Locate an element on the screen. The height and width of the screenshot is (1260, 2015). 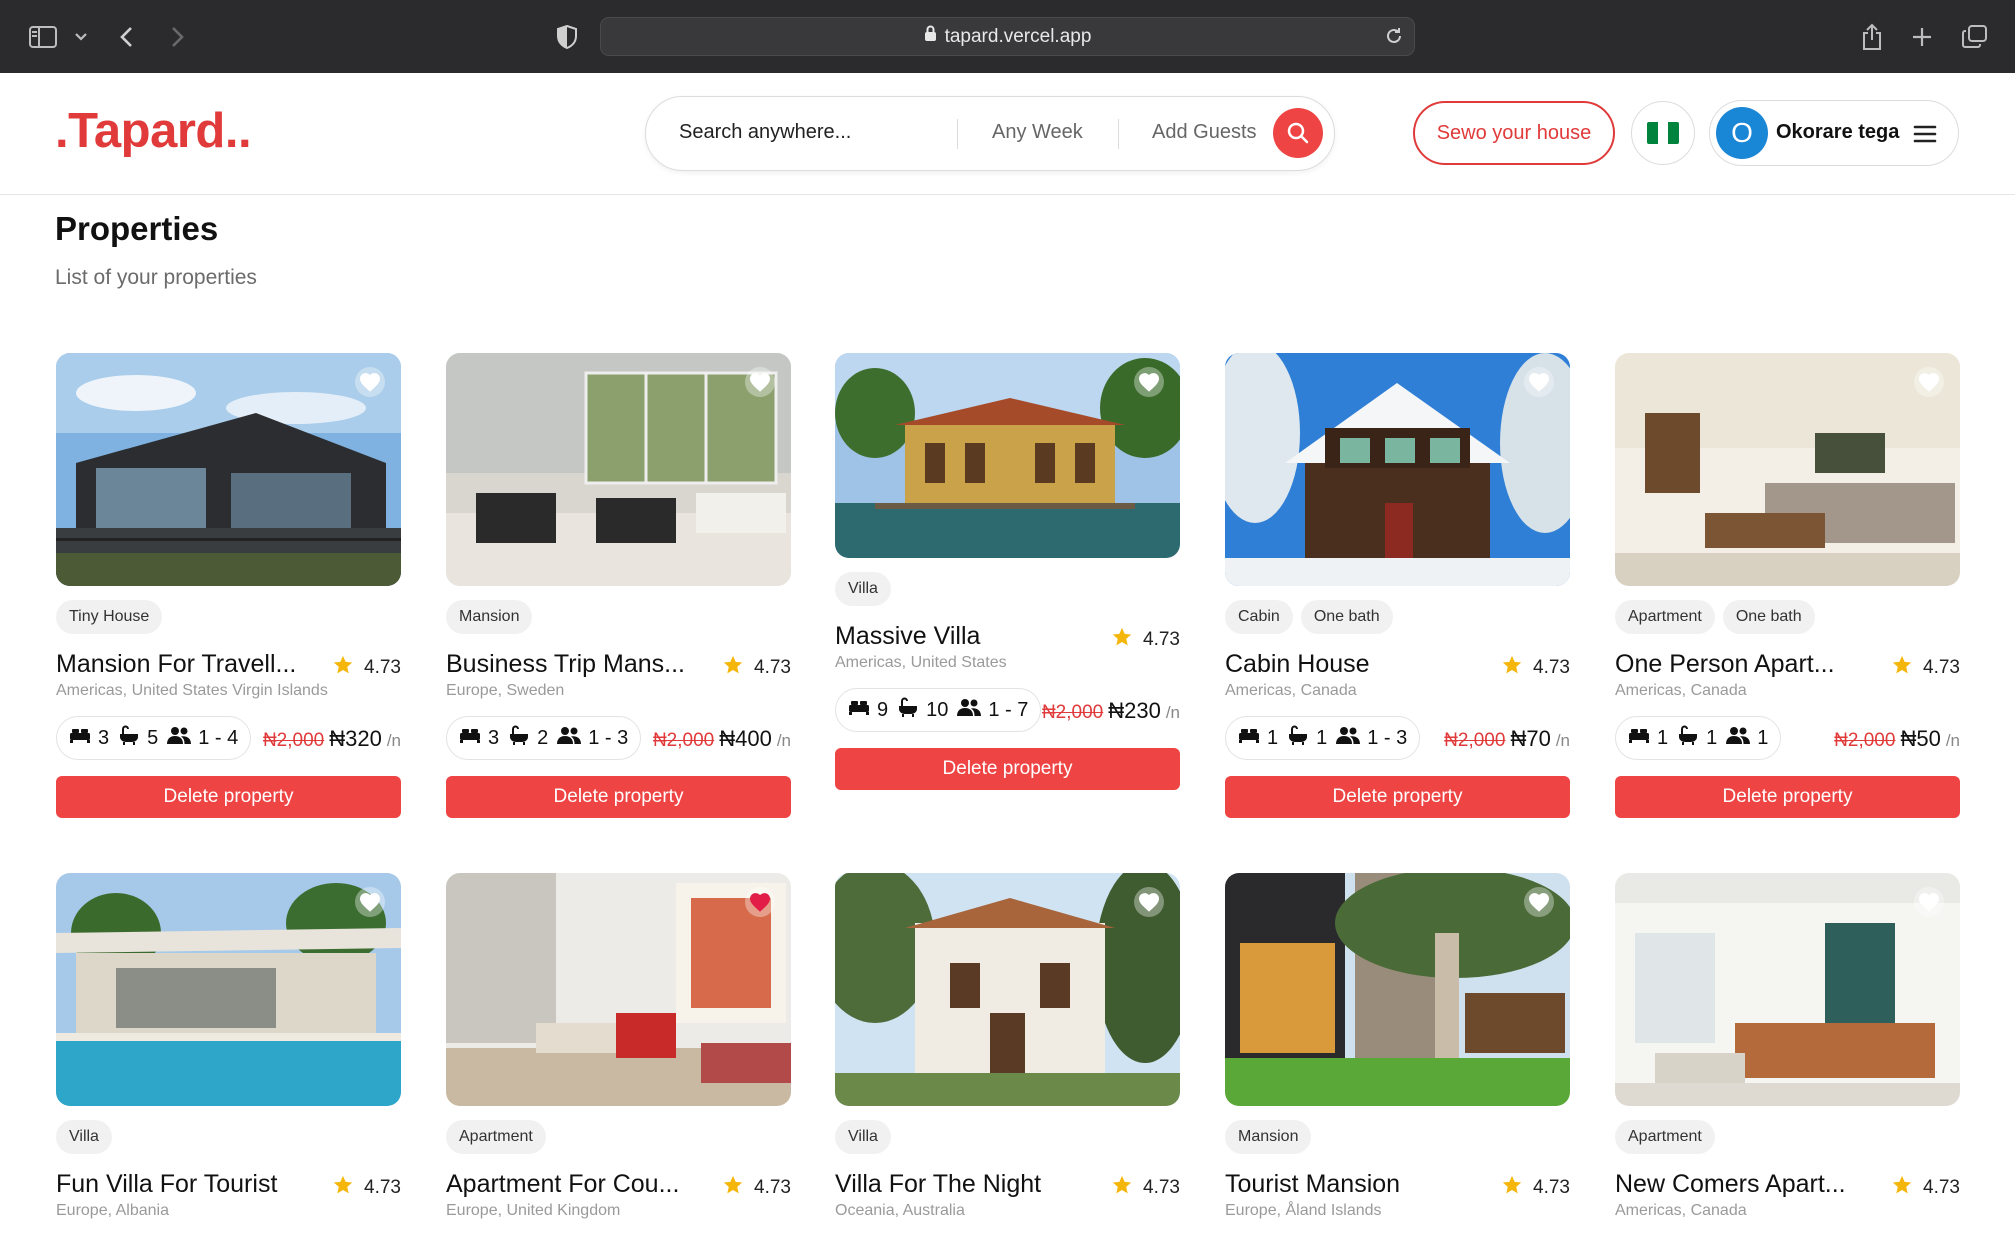
search-bar: Search anywhere... Any Week Add Guests is located at coordinates (990, 133).